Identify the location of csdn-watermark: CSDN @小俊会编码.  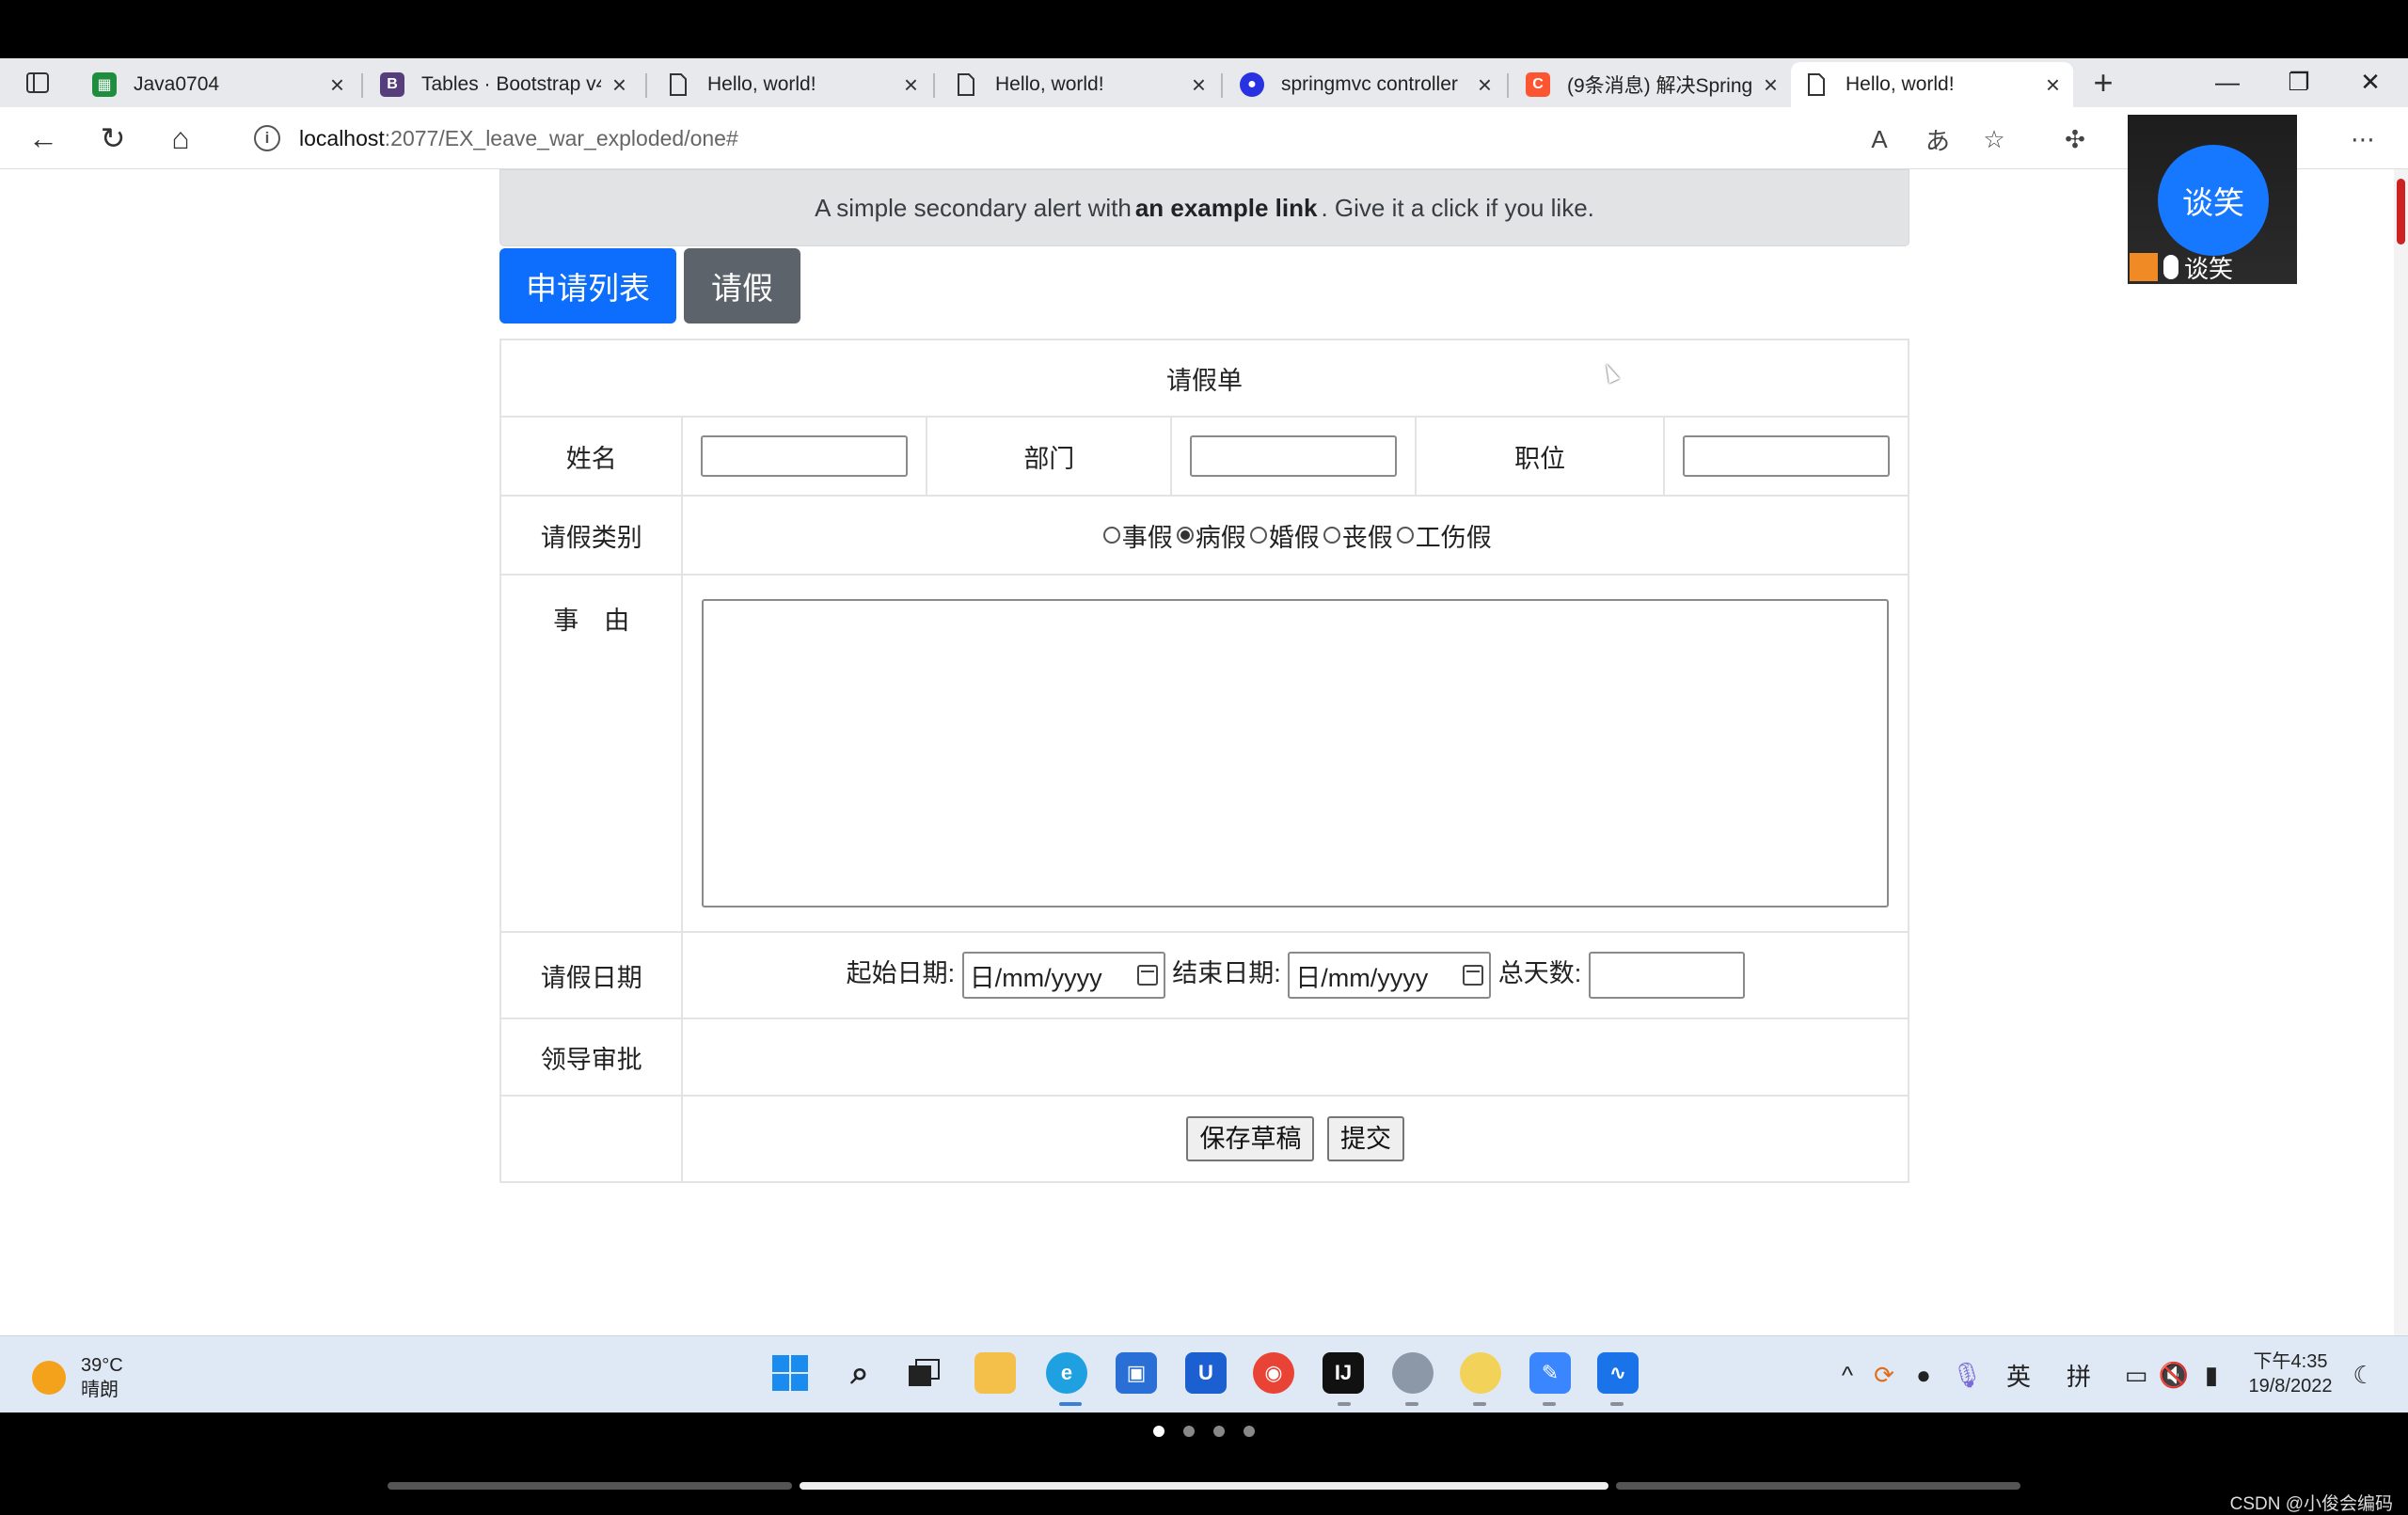
(2311, 1504).